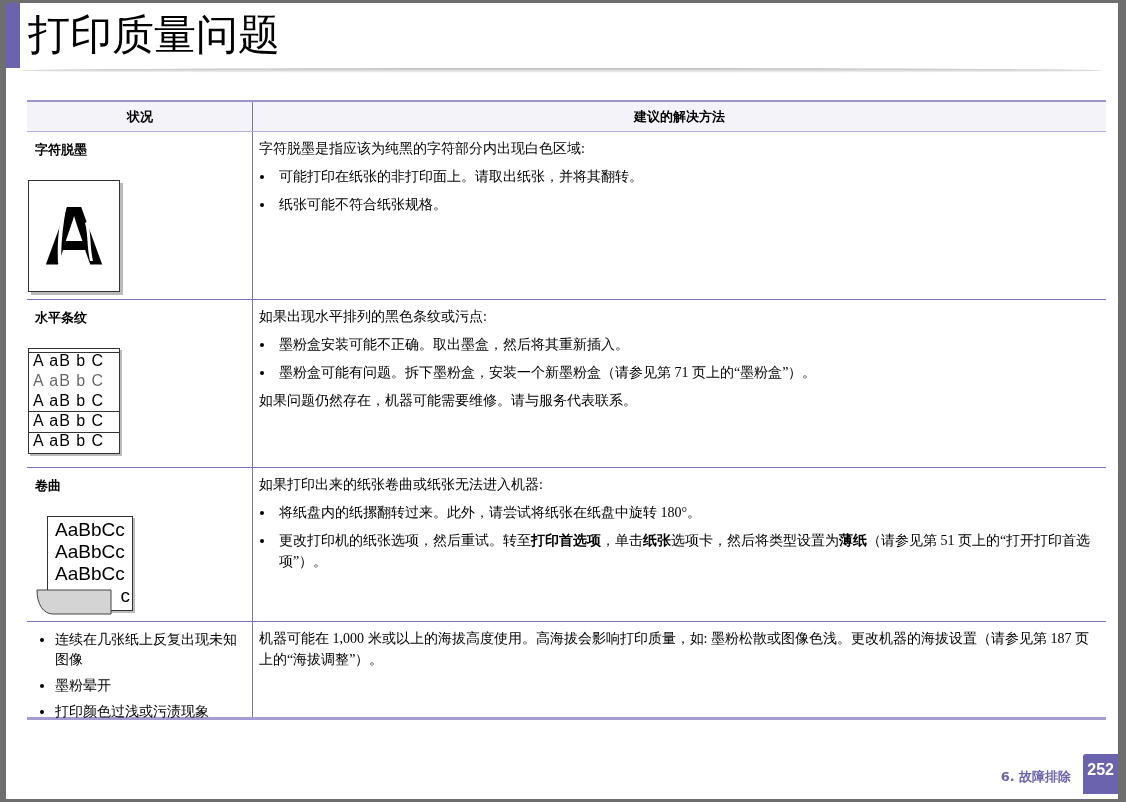  Describe the element at coordinates (448, 401) in the screenshot. I see `solution-text: 如果问题仍然存在，机器可能需要维修。请与服务代表联系。` at that location.